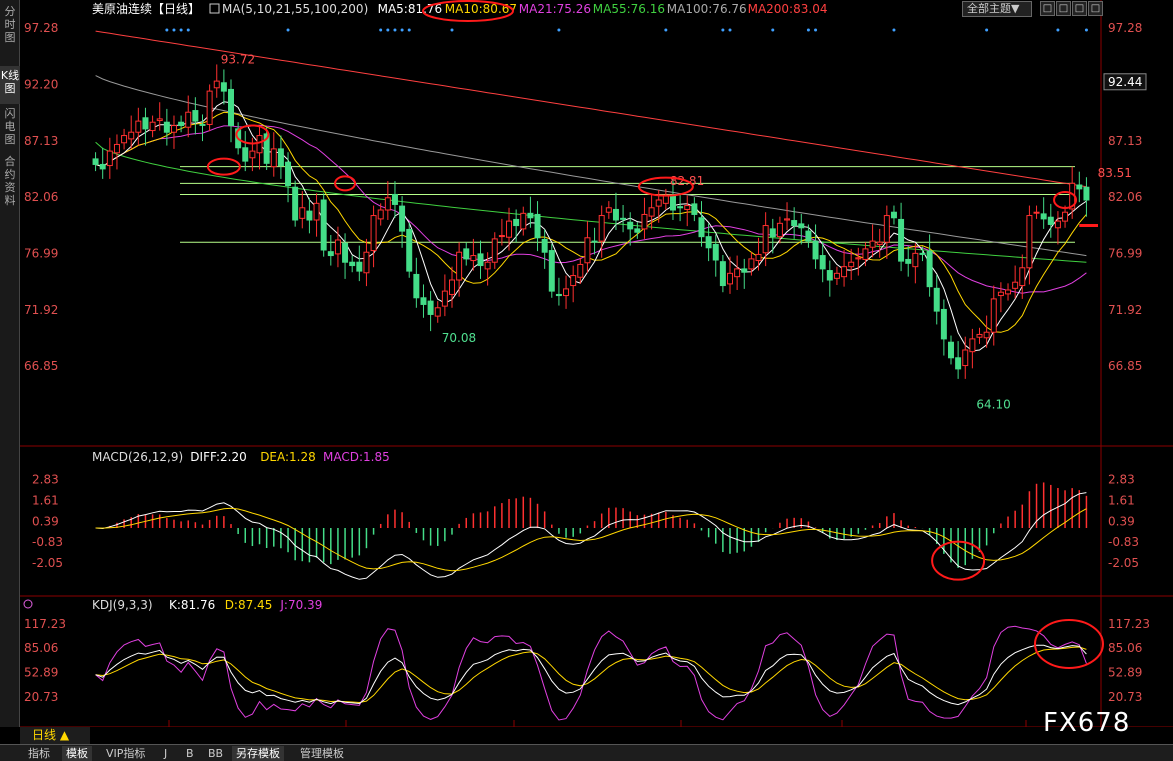 The image size is (1173, 761). I want to click on bottom-tab-indicator: 指标, so click(39, 753).